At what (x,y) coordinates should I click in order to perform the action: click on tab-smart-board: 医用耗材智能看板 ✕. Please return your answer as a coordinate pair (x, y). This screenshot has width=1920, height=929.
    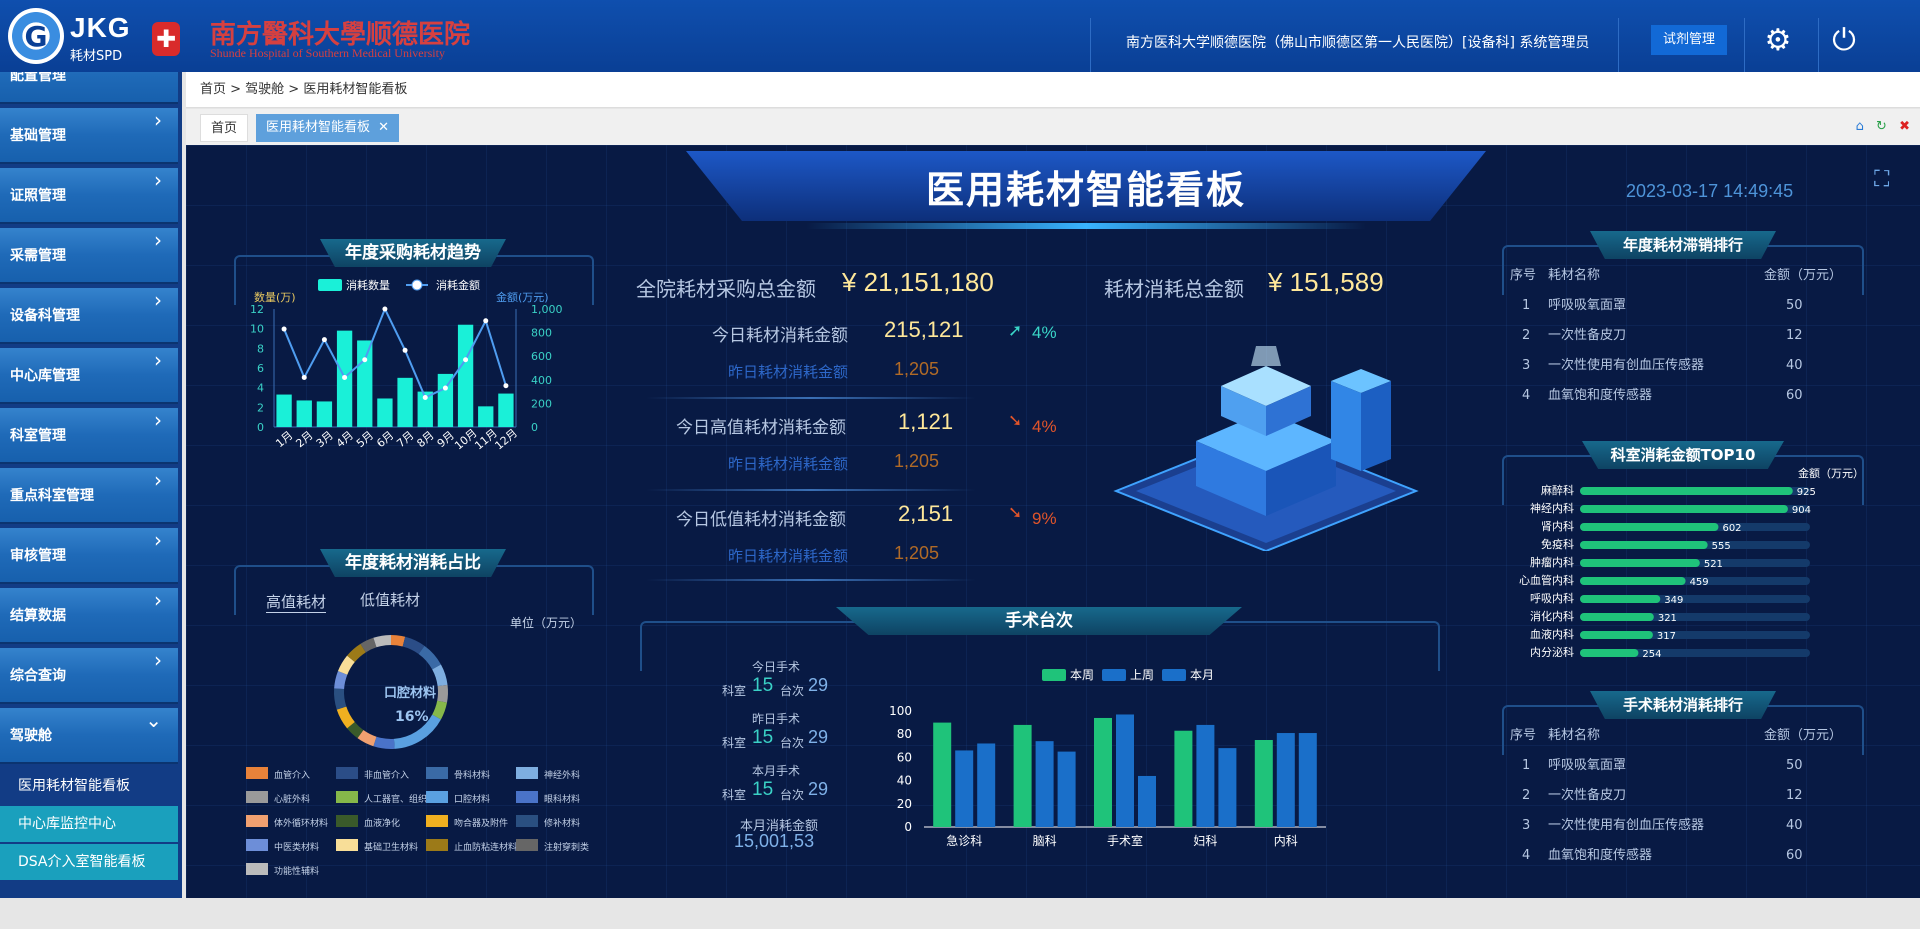
    Looking at the image, I should click on (328, 128).